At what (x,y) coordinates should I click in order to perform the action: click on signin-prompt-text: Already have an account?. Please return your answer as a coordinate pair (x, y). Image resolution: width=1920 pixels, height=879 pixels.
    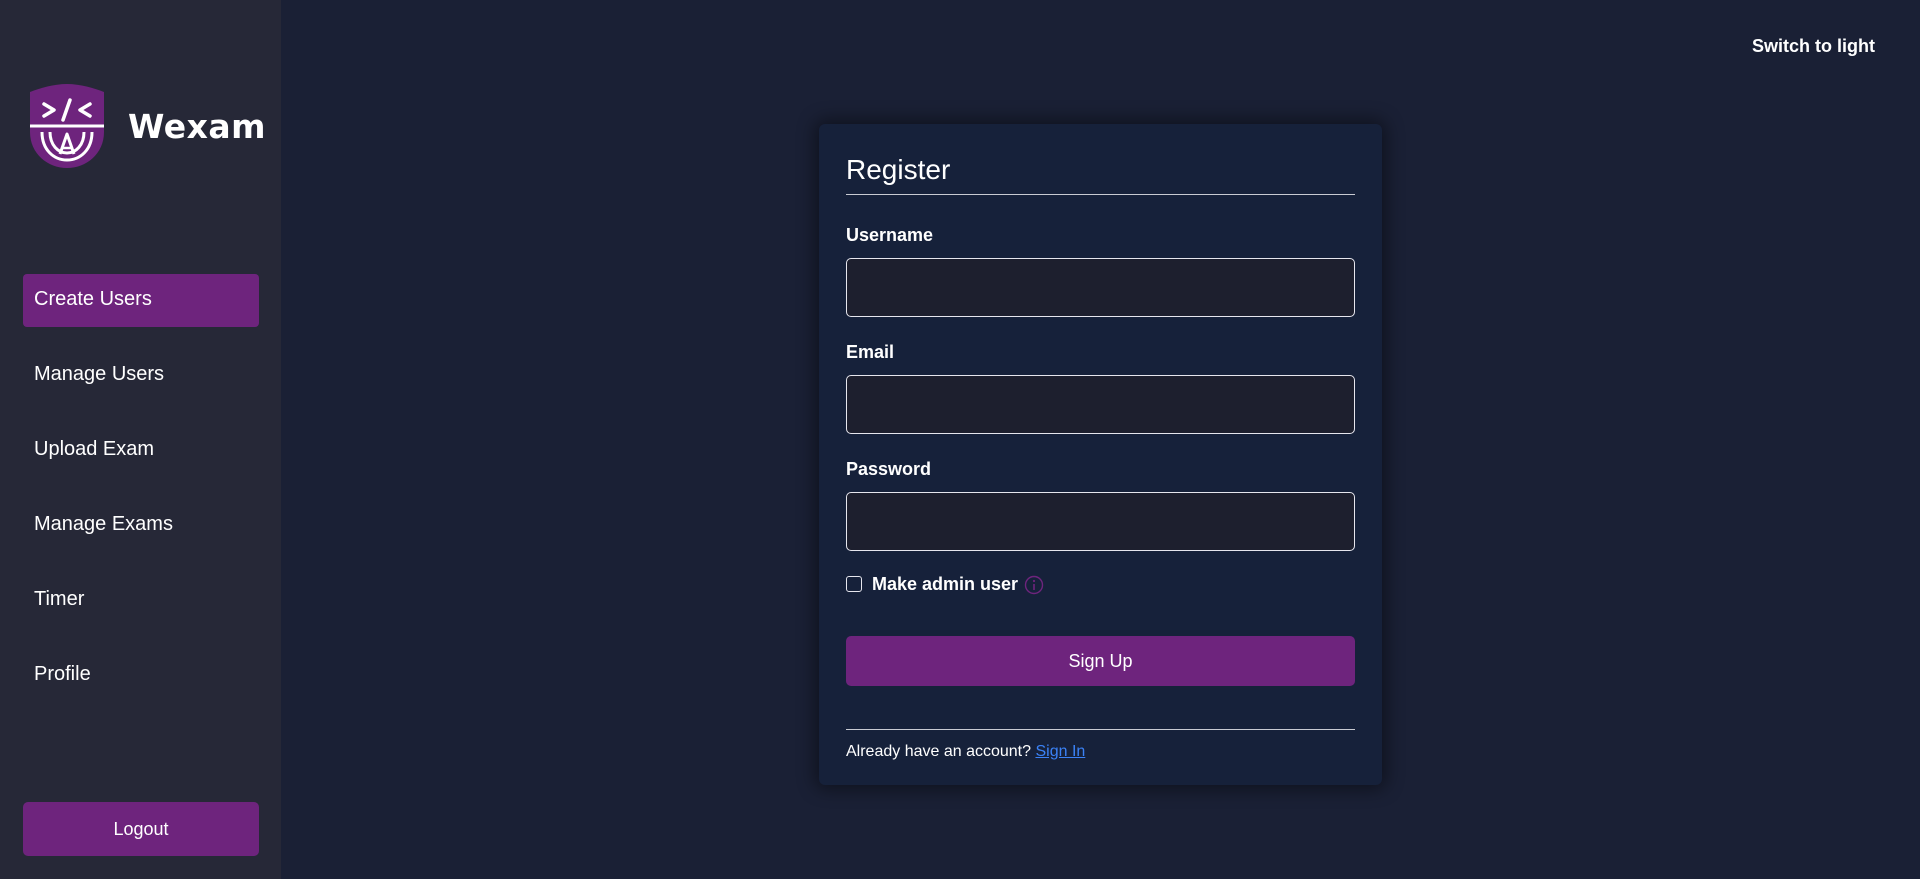
    Looking at the image, I should click on (939, 751).